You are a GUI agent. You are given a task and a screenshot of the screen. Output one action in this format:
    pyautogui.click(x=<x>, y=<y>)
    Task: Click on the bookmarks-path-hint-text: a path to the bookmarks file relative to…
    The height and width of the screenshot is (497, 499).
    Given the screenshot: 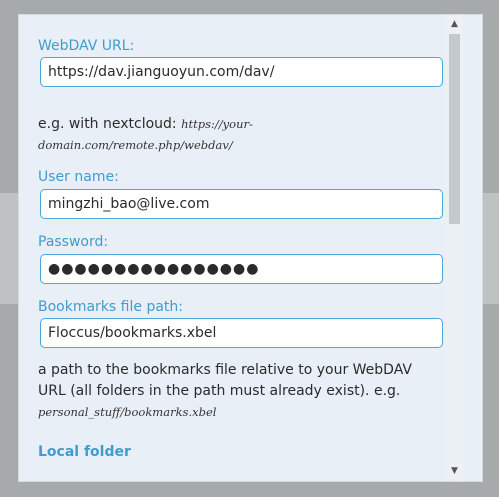 What is the action you would take?
    pyautogui.click(x=225, y=380)
    